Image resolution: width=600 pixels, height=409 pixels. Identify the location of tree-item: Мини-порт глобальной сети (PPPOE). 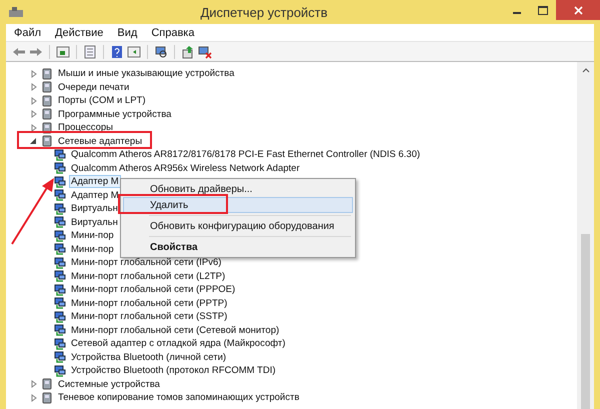
(153, 289).